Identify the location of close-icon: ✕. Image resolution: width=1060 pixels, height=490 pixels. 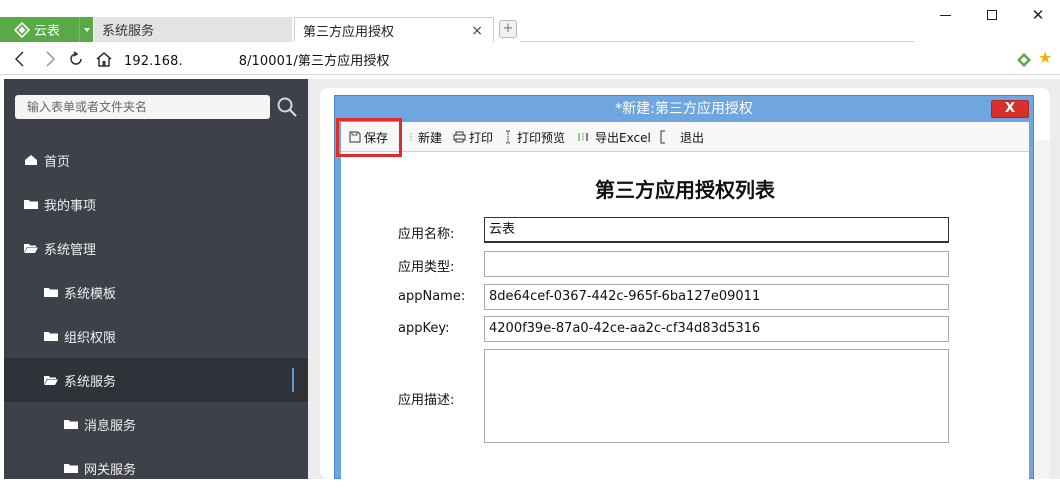
(1038, 15).